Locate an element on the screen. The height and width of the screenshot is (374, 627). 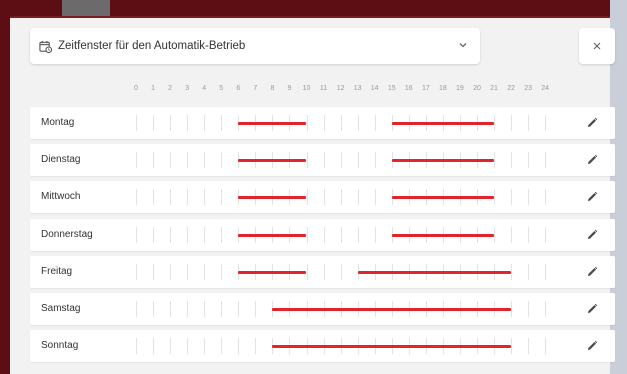
day-label: Donnerstag is located at coordinates (67, 234).